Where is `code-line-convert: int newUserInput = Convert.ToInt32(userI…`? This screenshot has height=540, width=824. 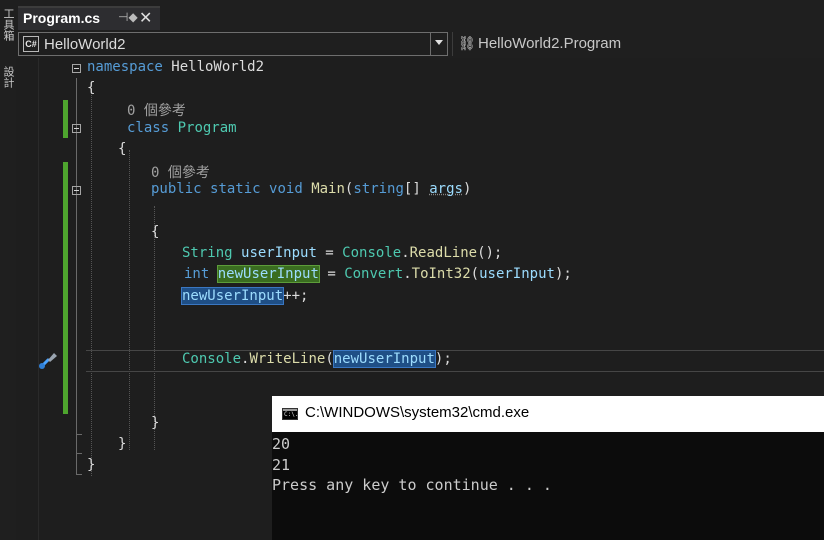 code-line-convert: int newUserInput = Convert.ToInt32(userI… is located at coordinates (378, 274).